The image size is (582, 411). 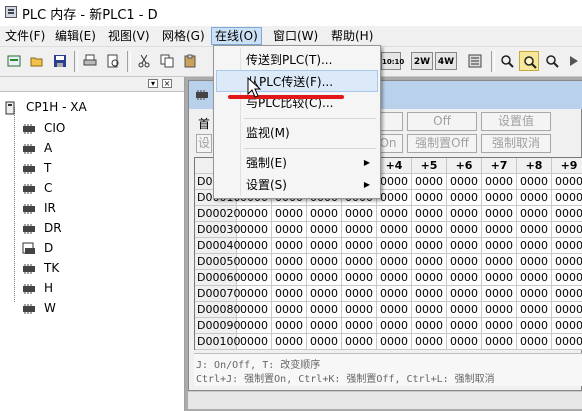 What do you see at coordinates (144, 61) in the screenshot?
I see `cut-button` at bounding box center [144, 61].